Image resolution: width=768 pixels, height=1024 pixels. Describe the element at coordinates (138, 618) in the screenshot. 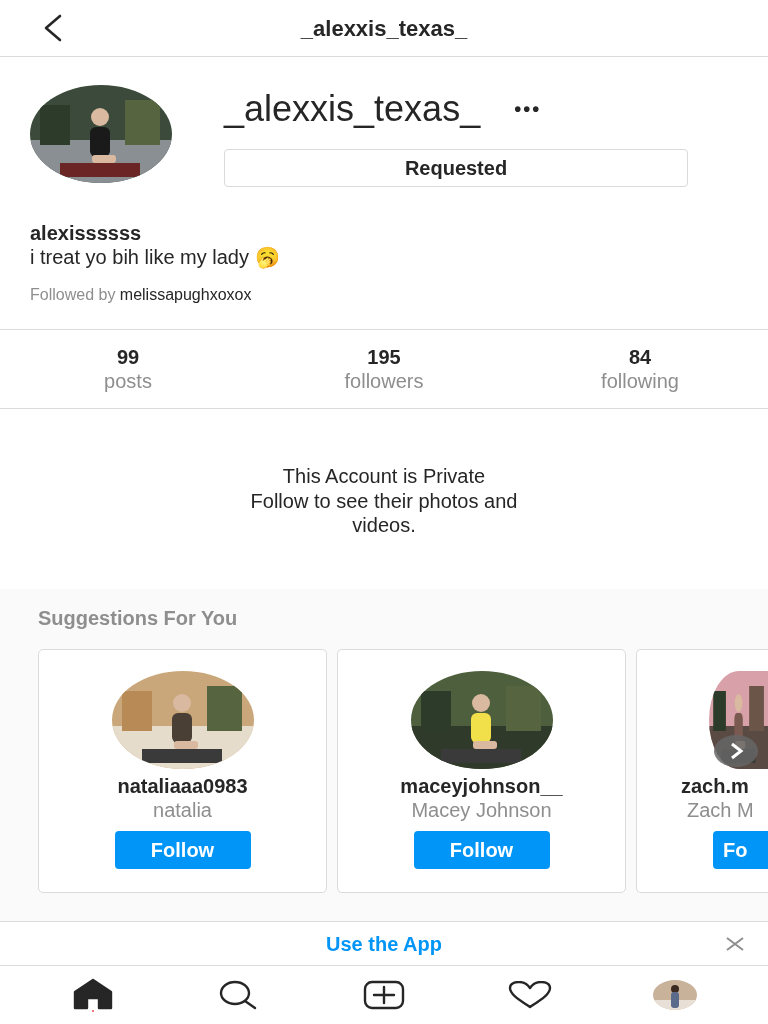

I see `suggestions-title: Suggestions For You` at that location.